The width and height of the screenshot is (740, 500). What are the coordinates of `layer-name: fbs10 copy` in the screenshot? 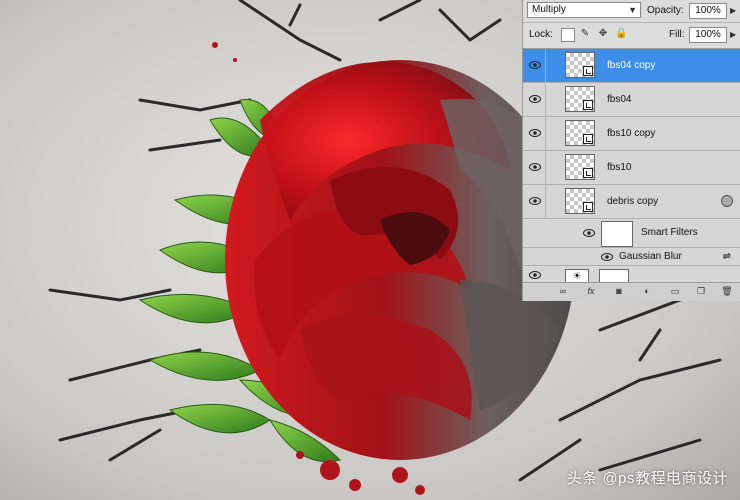 It's located at (631, 133).